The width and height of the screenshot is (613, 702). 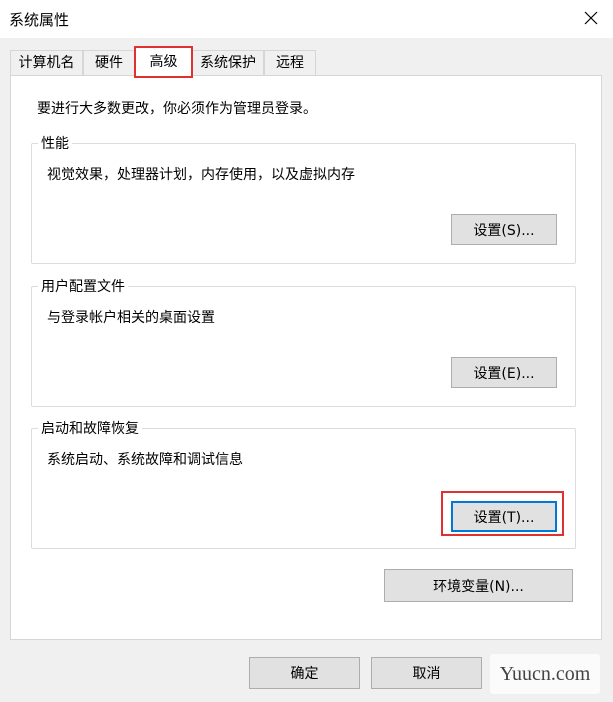 What do you see at coordinates (306, 19) in the screenshot?
I see `title-bar: 系统属性` at bounding box center [306, 19].